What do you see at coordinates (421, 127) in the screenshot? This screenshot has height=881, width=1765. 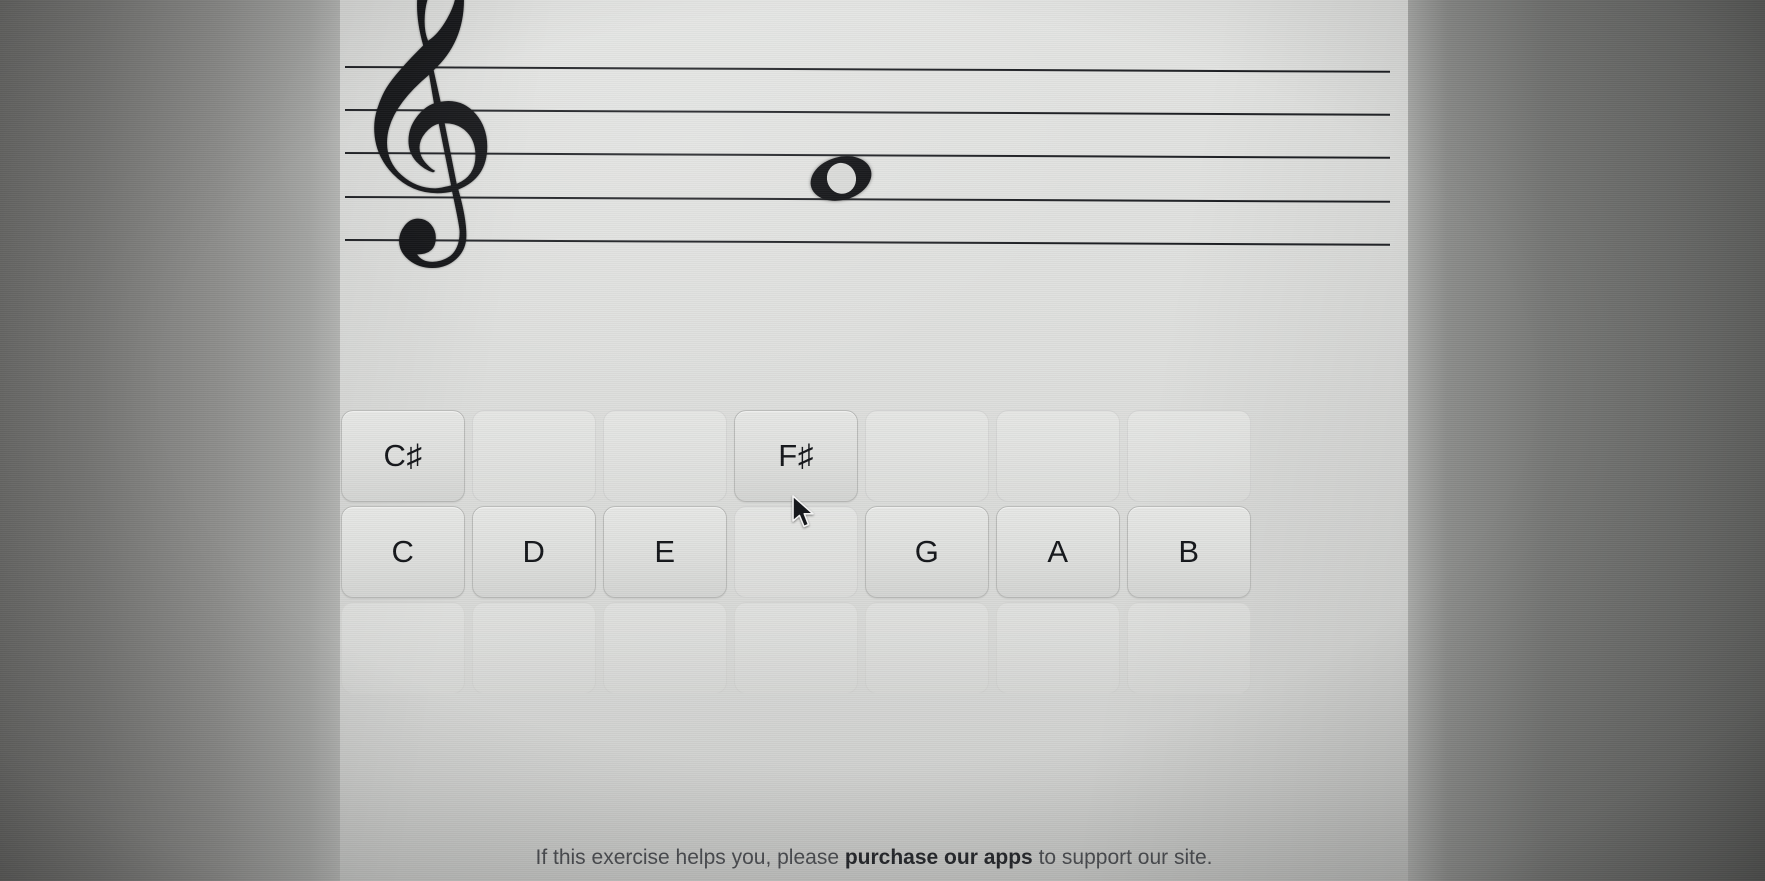 I see `treble-clef-icon: 𝄞` at bounding box center [421, 127].